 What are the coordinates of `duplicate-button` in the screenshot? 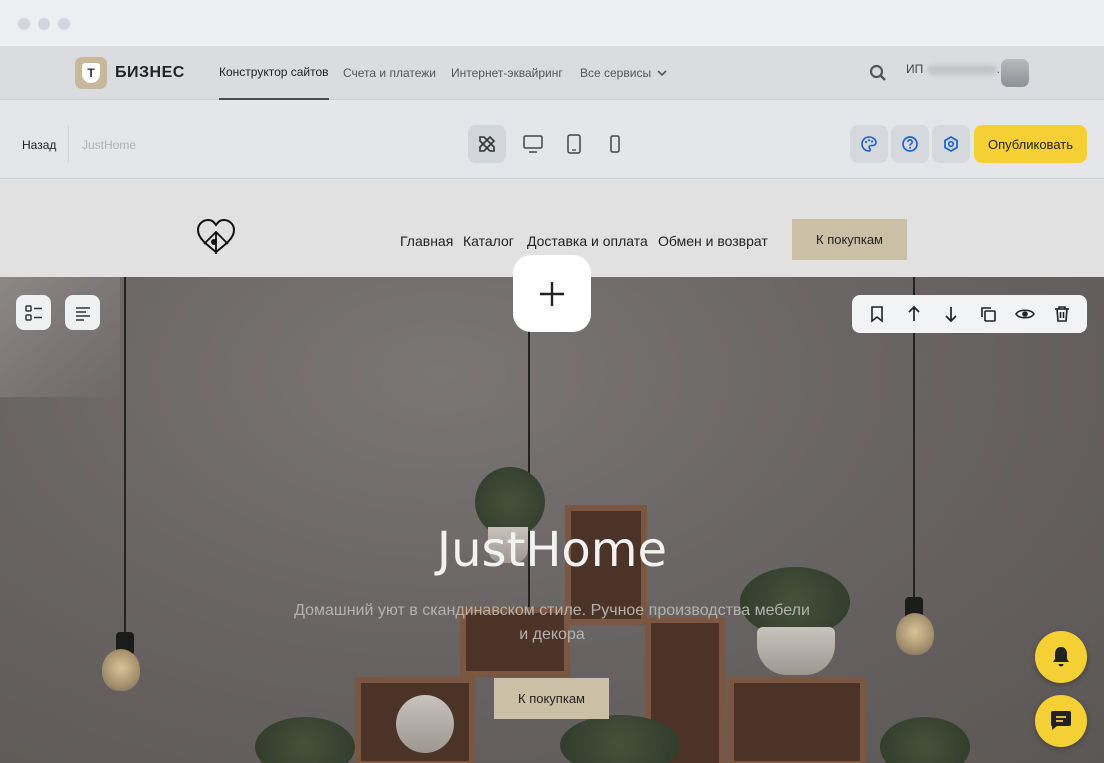 It's located at (988, 314).